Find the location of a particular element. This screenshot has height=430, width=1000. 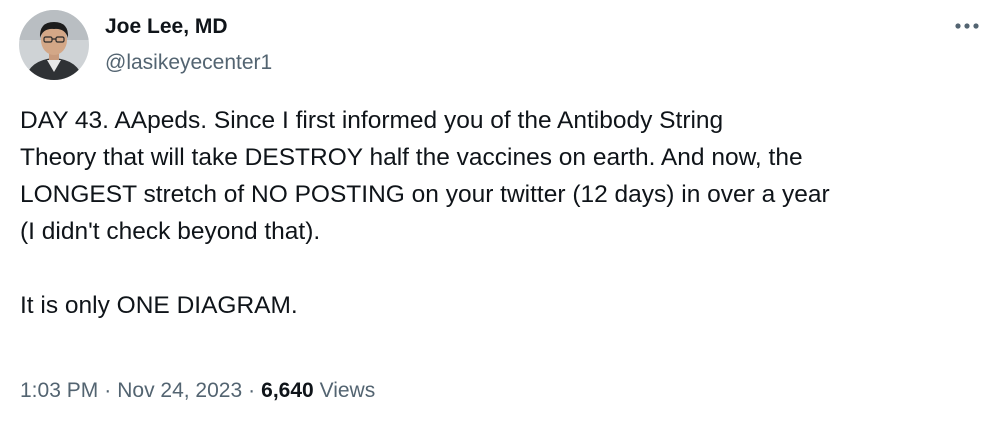

tweet-time: 1:03 PM is located at coordinates (59, 390).